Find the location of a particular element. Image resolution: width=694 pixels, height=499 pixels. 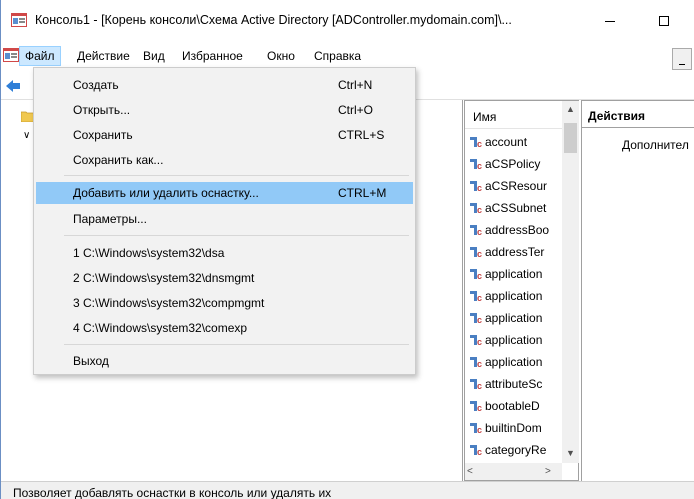

list-item-label: bootableD is located at coordinates (512, 406).